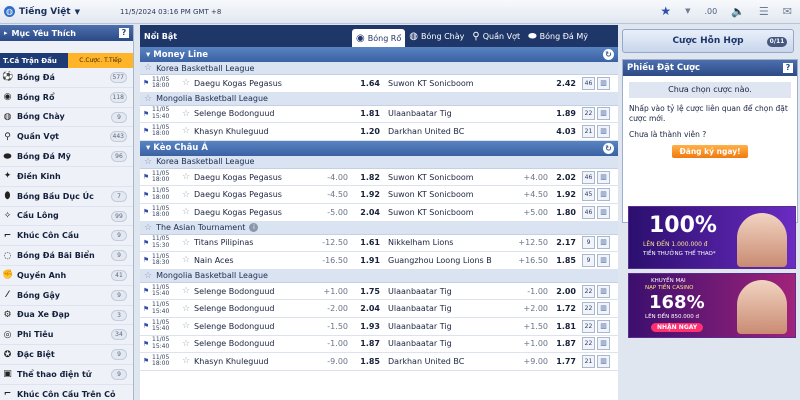 The height and width of the screenshot is (400, 800). What do you see at coordinates (562, 242) in the screenshot?
I see `away-odds: 2.17` at bounding box center [562, 242].